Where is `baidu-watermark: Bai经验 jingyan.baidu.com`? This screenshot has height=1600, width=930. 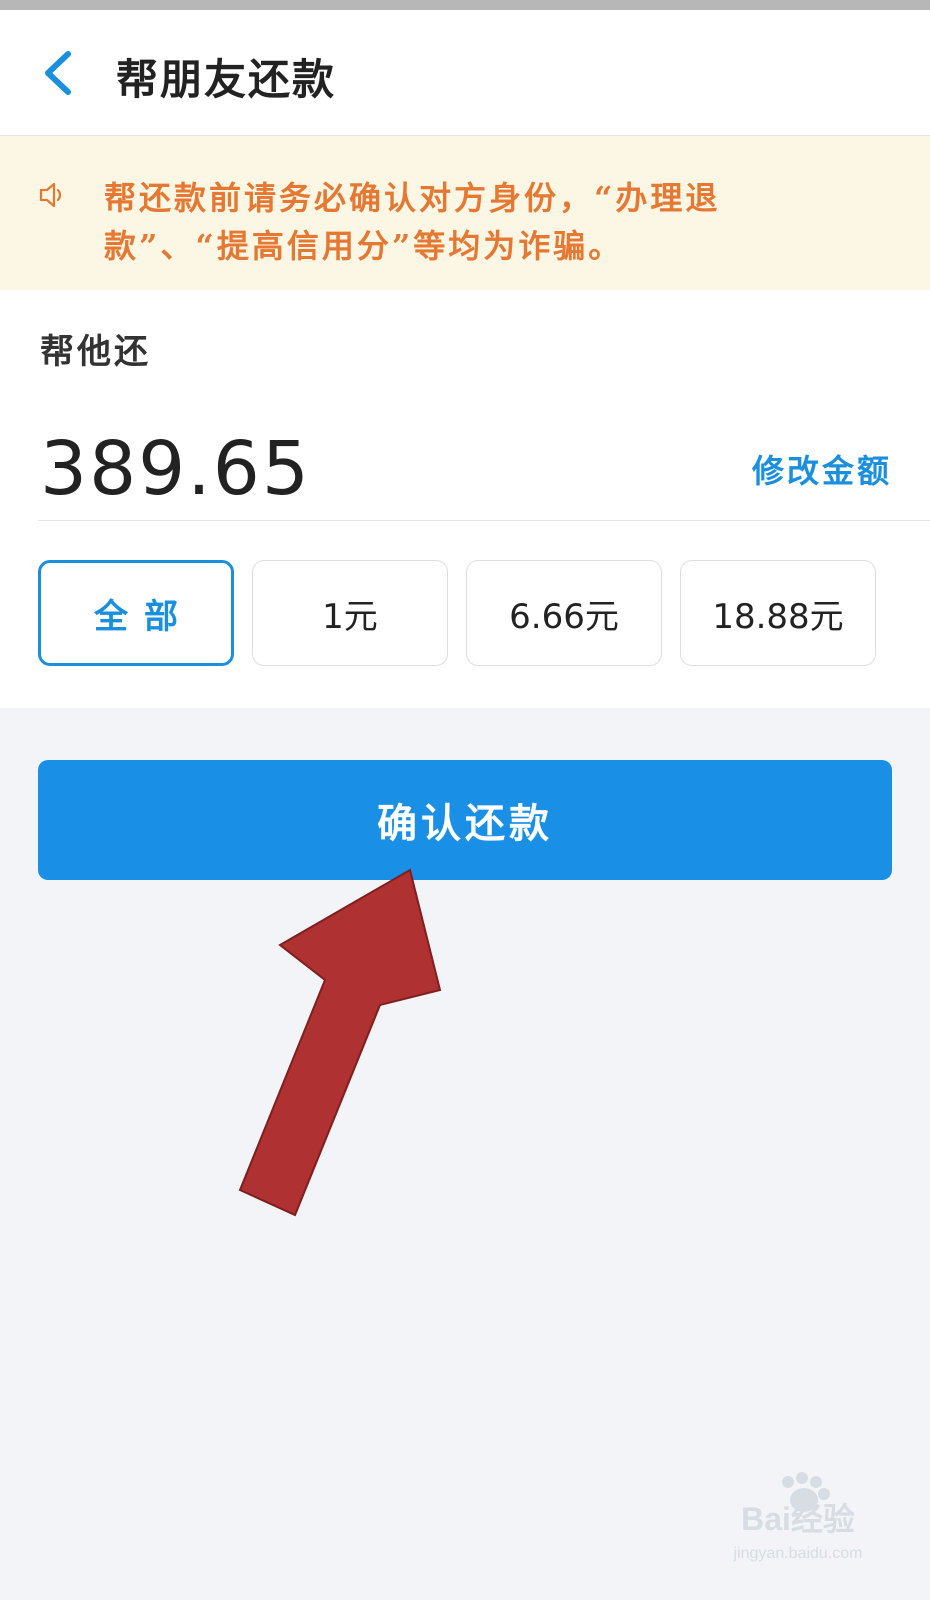
baidu-watermark: Bai经验 jingyan.baidu.com is located at coordinates (798, 1520).